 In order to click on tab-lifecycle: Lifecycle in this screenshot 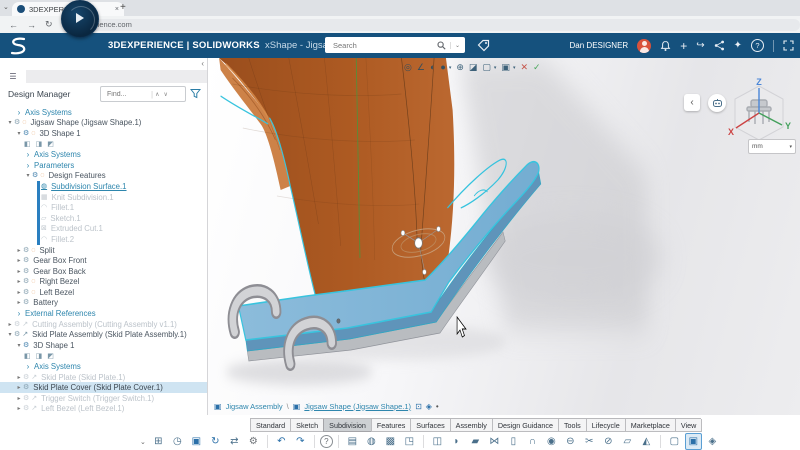, I will do `click(605, 425)`.